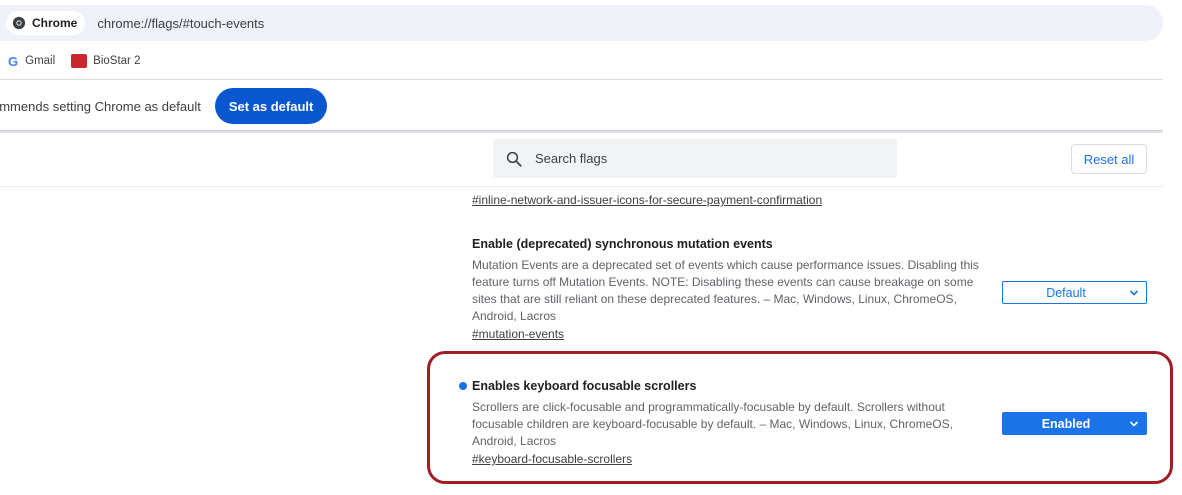  I want to click on chrome-icon, so click(19, 23).